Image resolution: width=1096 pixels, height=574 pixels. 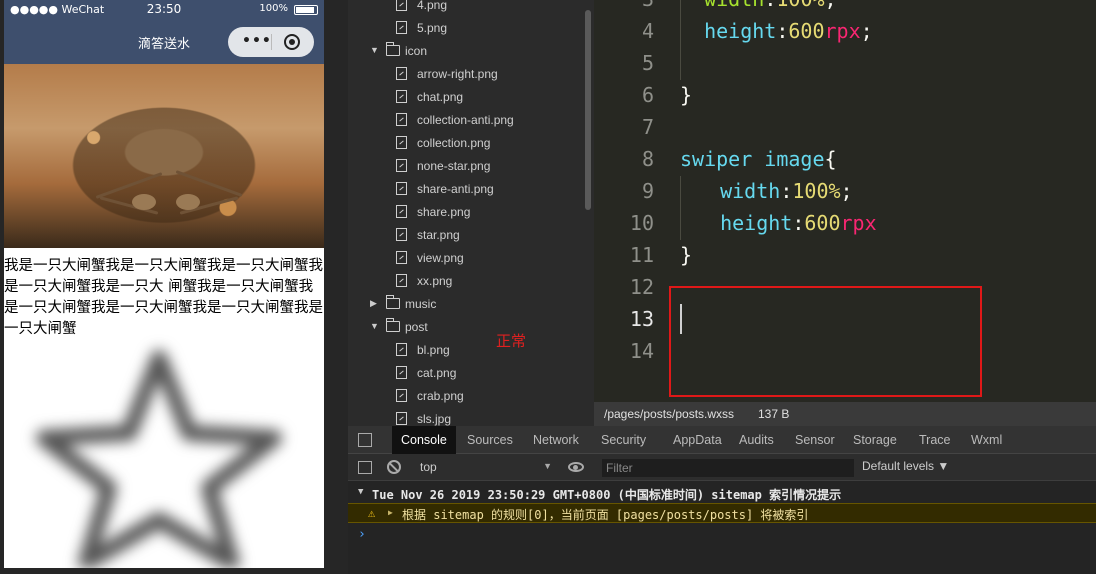 I want to click on battery-percent: 100%, so click(x=273, y=8).